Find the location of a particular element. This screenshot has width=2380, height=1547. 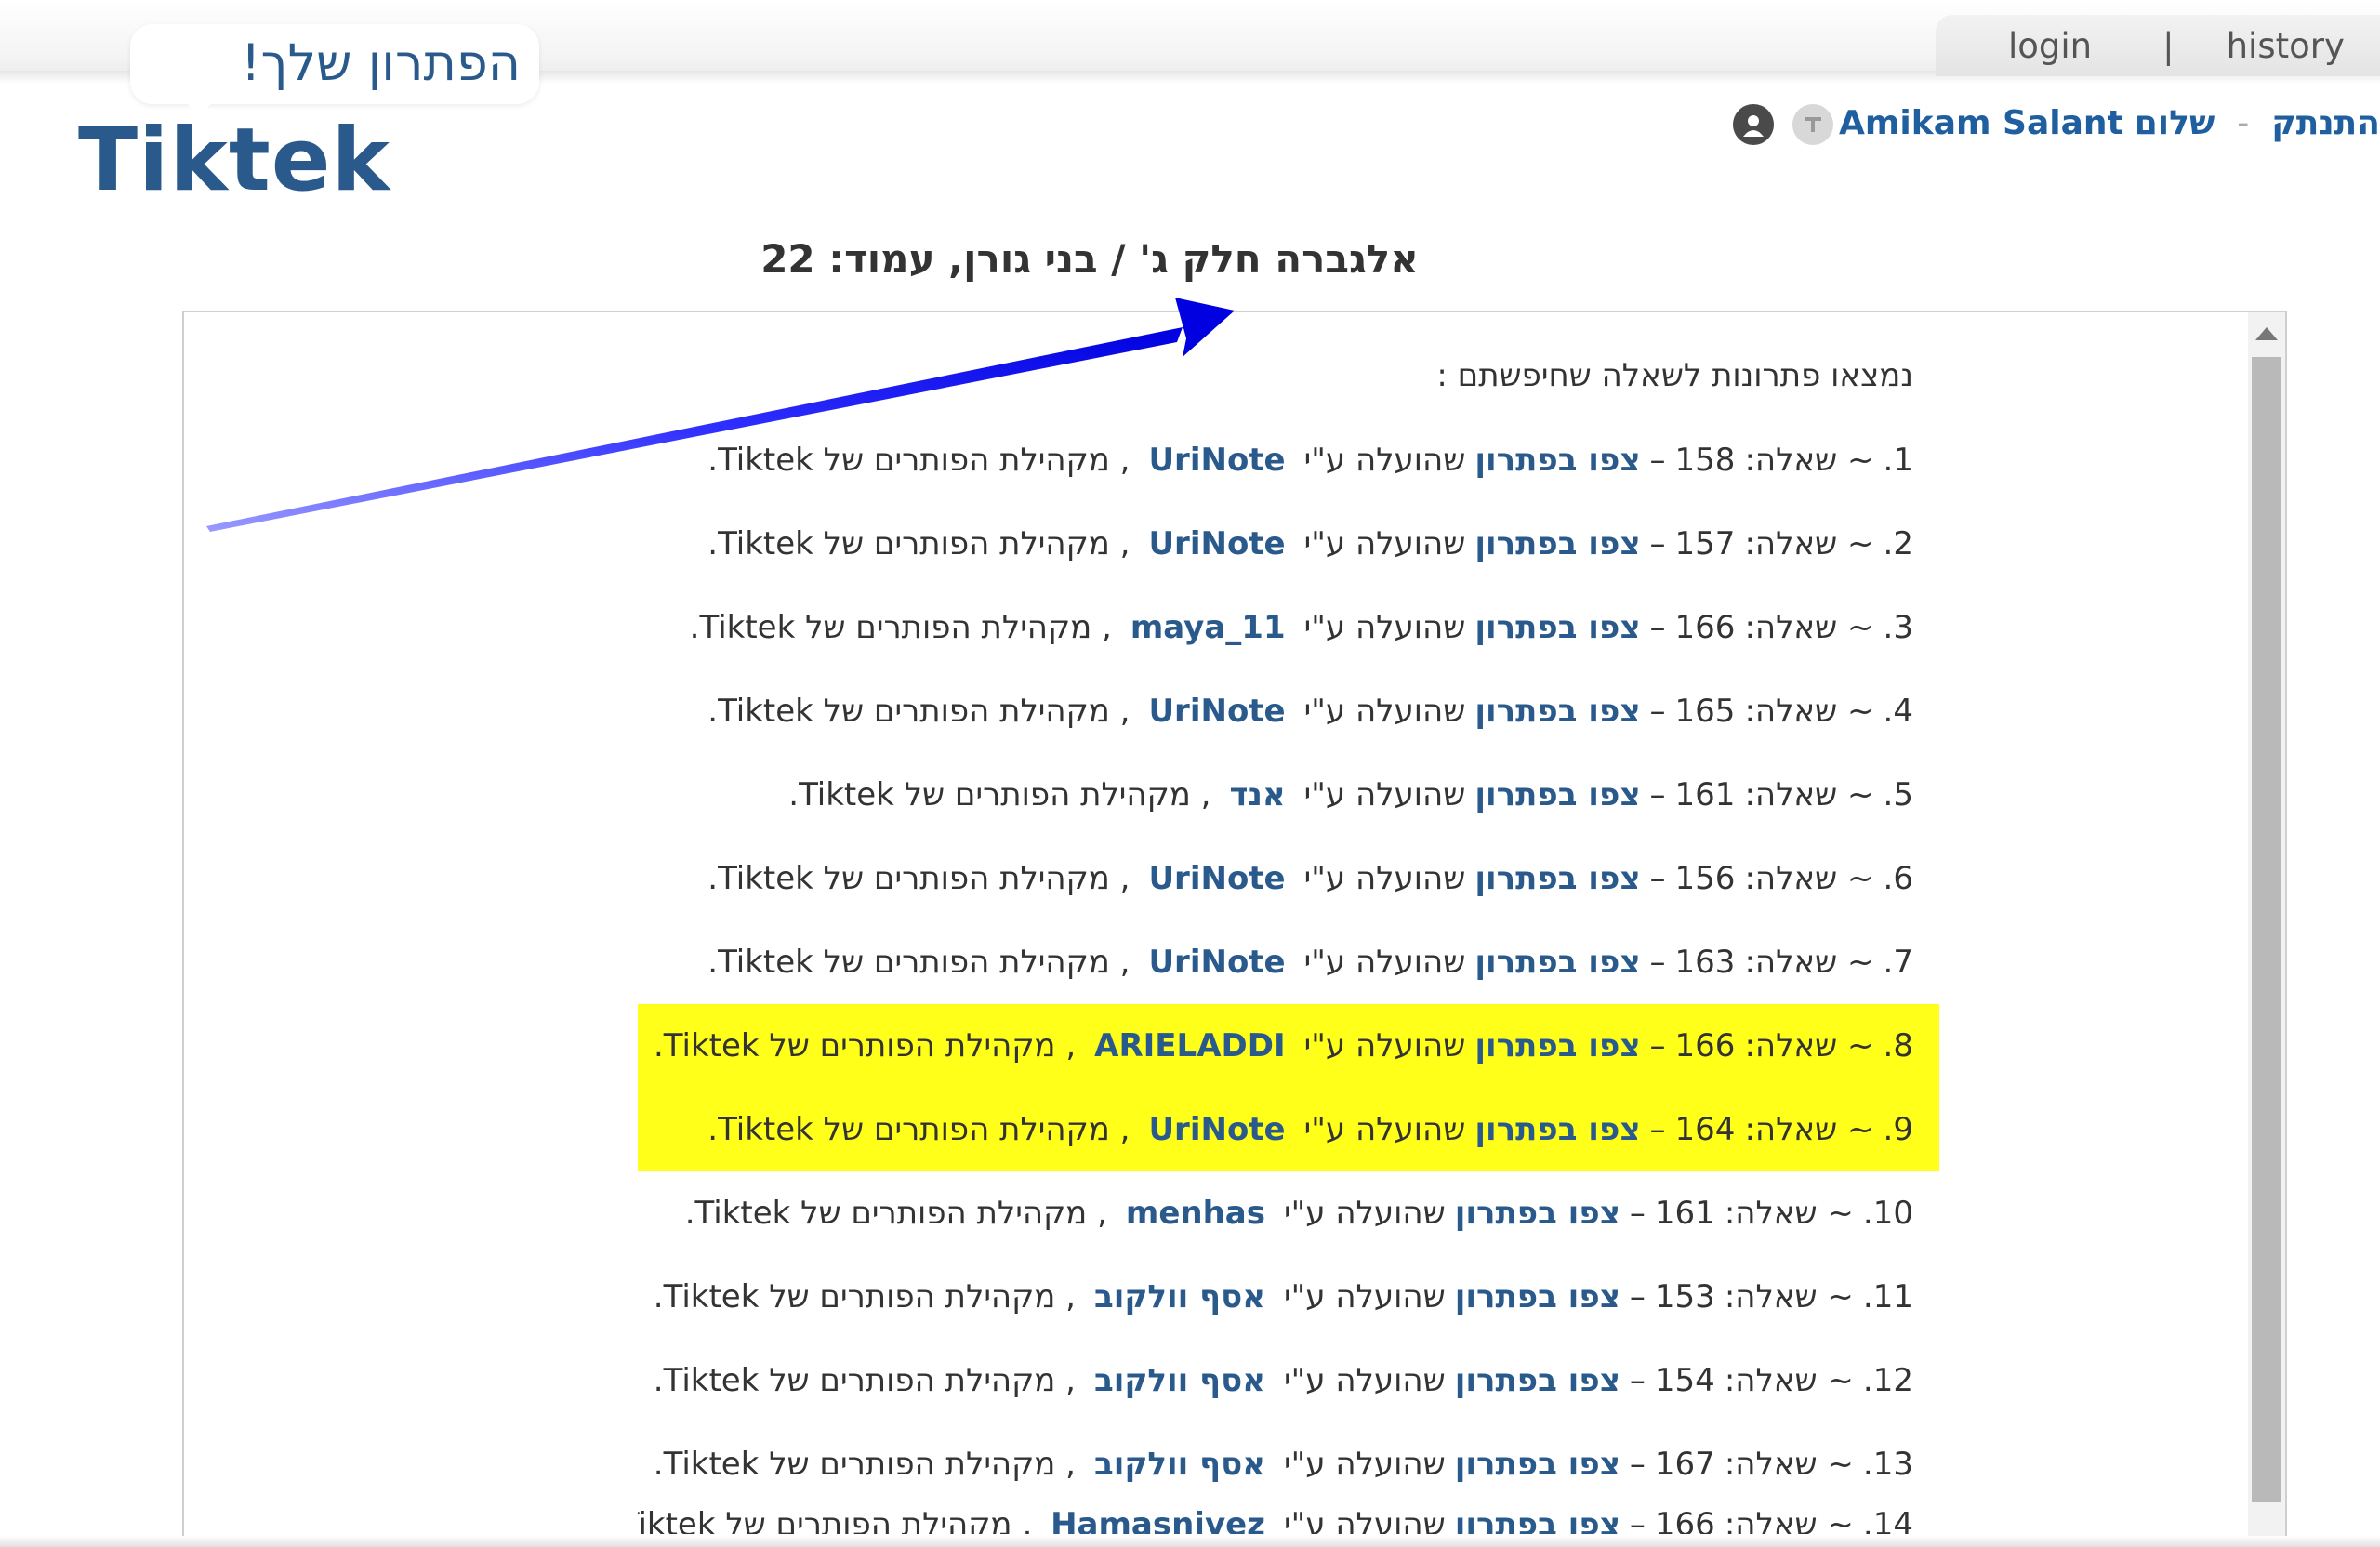

page-title: אלגברה חלק ג' / בני גורן, עמוד: 22 is located at coordinates (1190, 259).